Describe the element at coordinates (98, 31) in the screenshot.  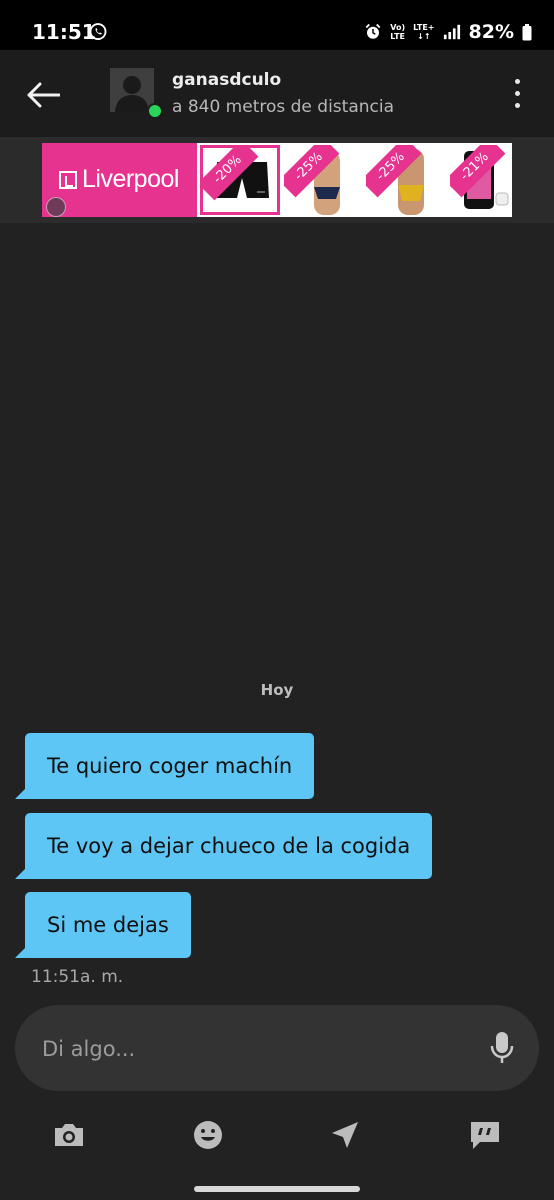
I see `whatsapp-icon` at that location.